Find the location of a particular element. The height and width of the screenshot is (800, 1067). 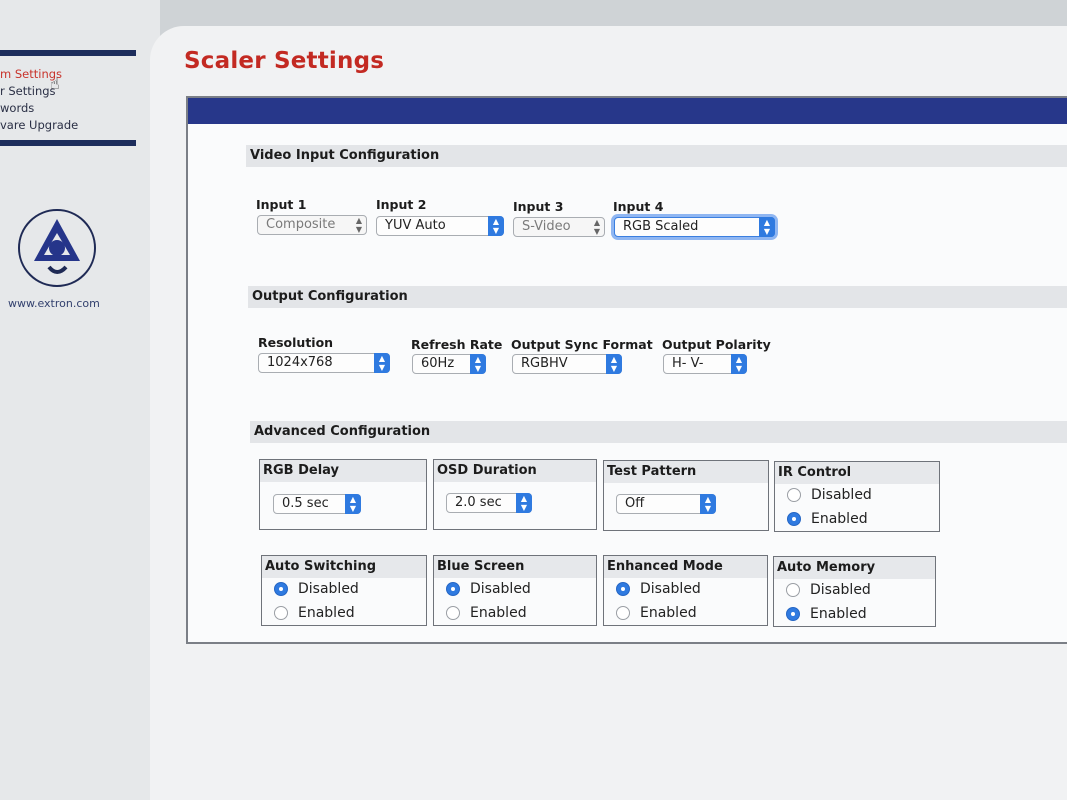

nav-item-firmware-upgrade: vare Upgrade is located at coordinates (70, 125).